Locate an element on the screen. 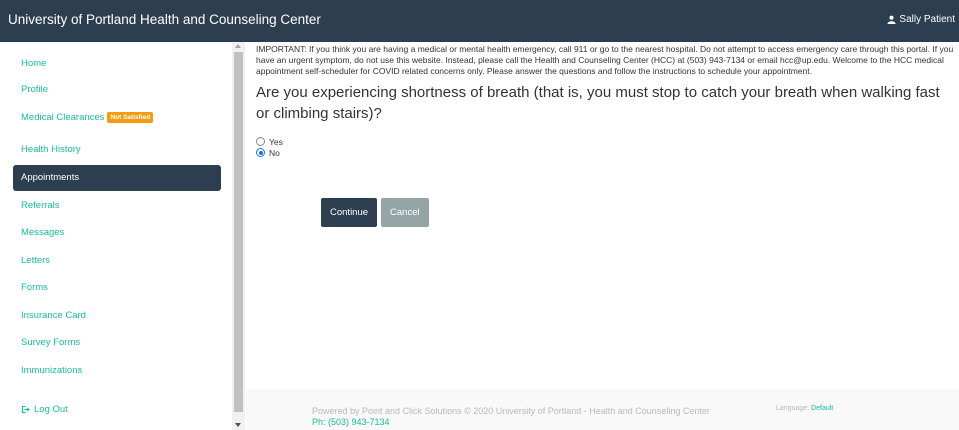  user-name: Sally Patient is located at coordinates (927, 19).